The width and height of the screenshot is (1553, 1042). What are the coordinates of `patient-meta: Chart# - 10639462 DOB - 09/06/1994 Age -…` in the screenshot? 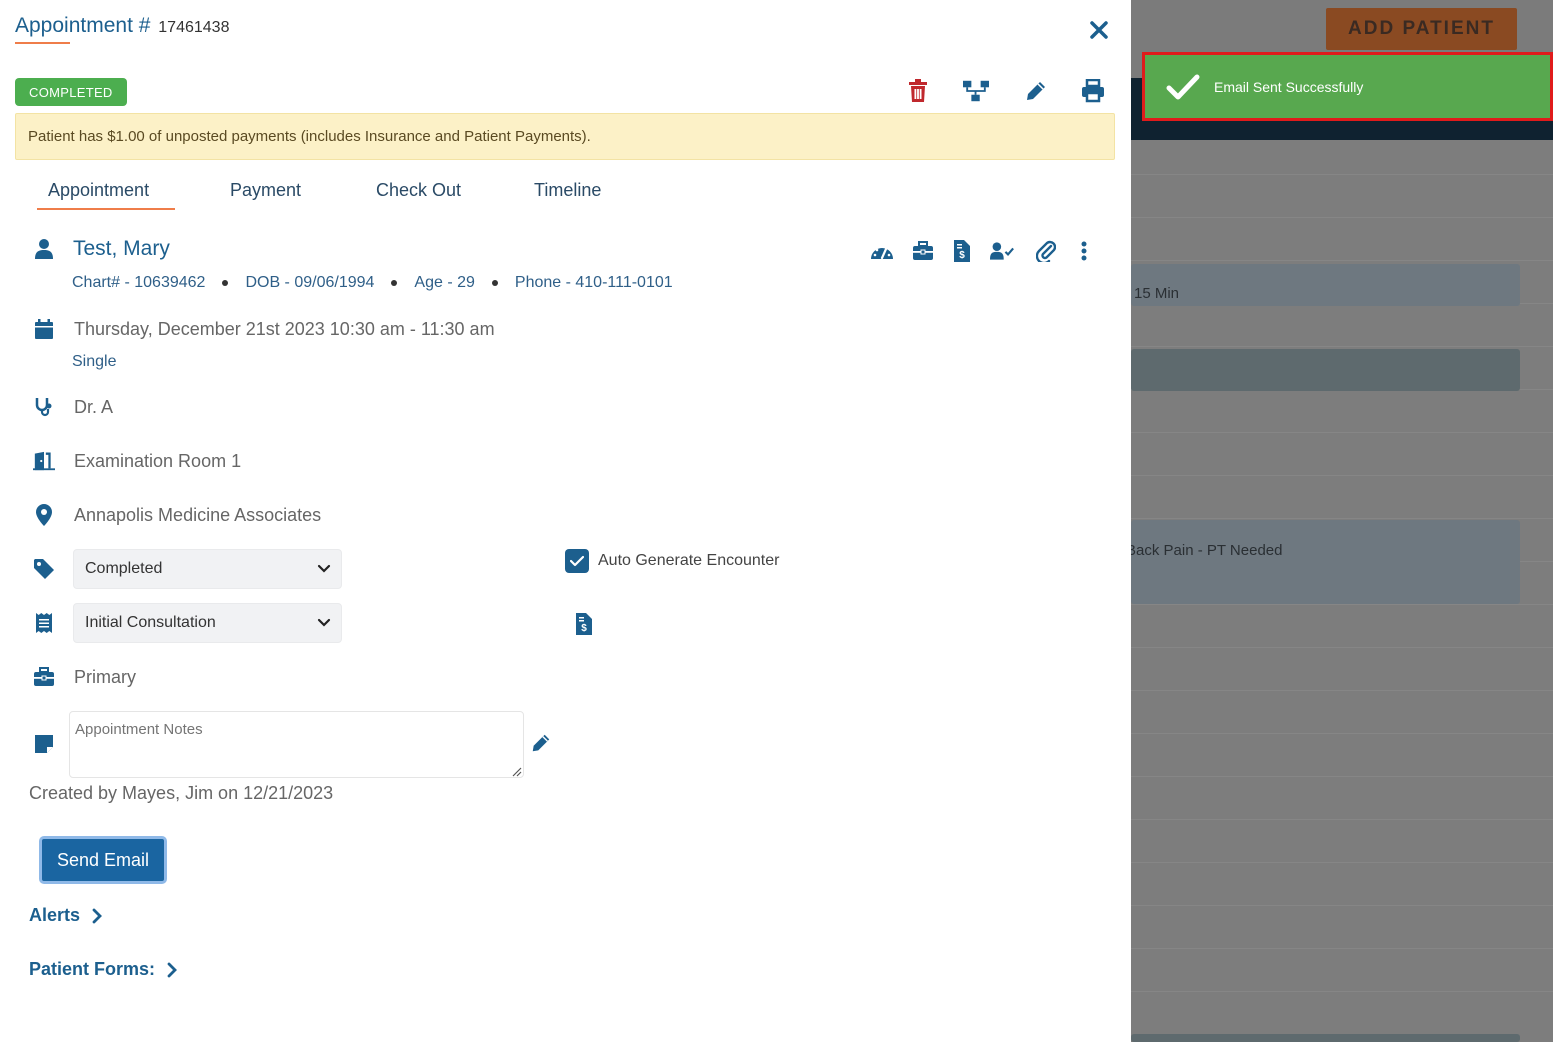 It's located at (372, 283).